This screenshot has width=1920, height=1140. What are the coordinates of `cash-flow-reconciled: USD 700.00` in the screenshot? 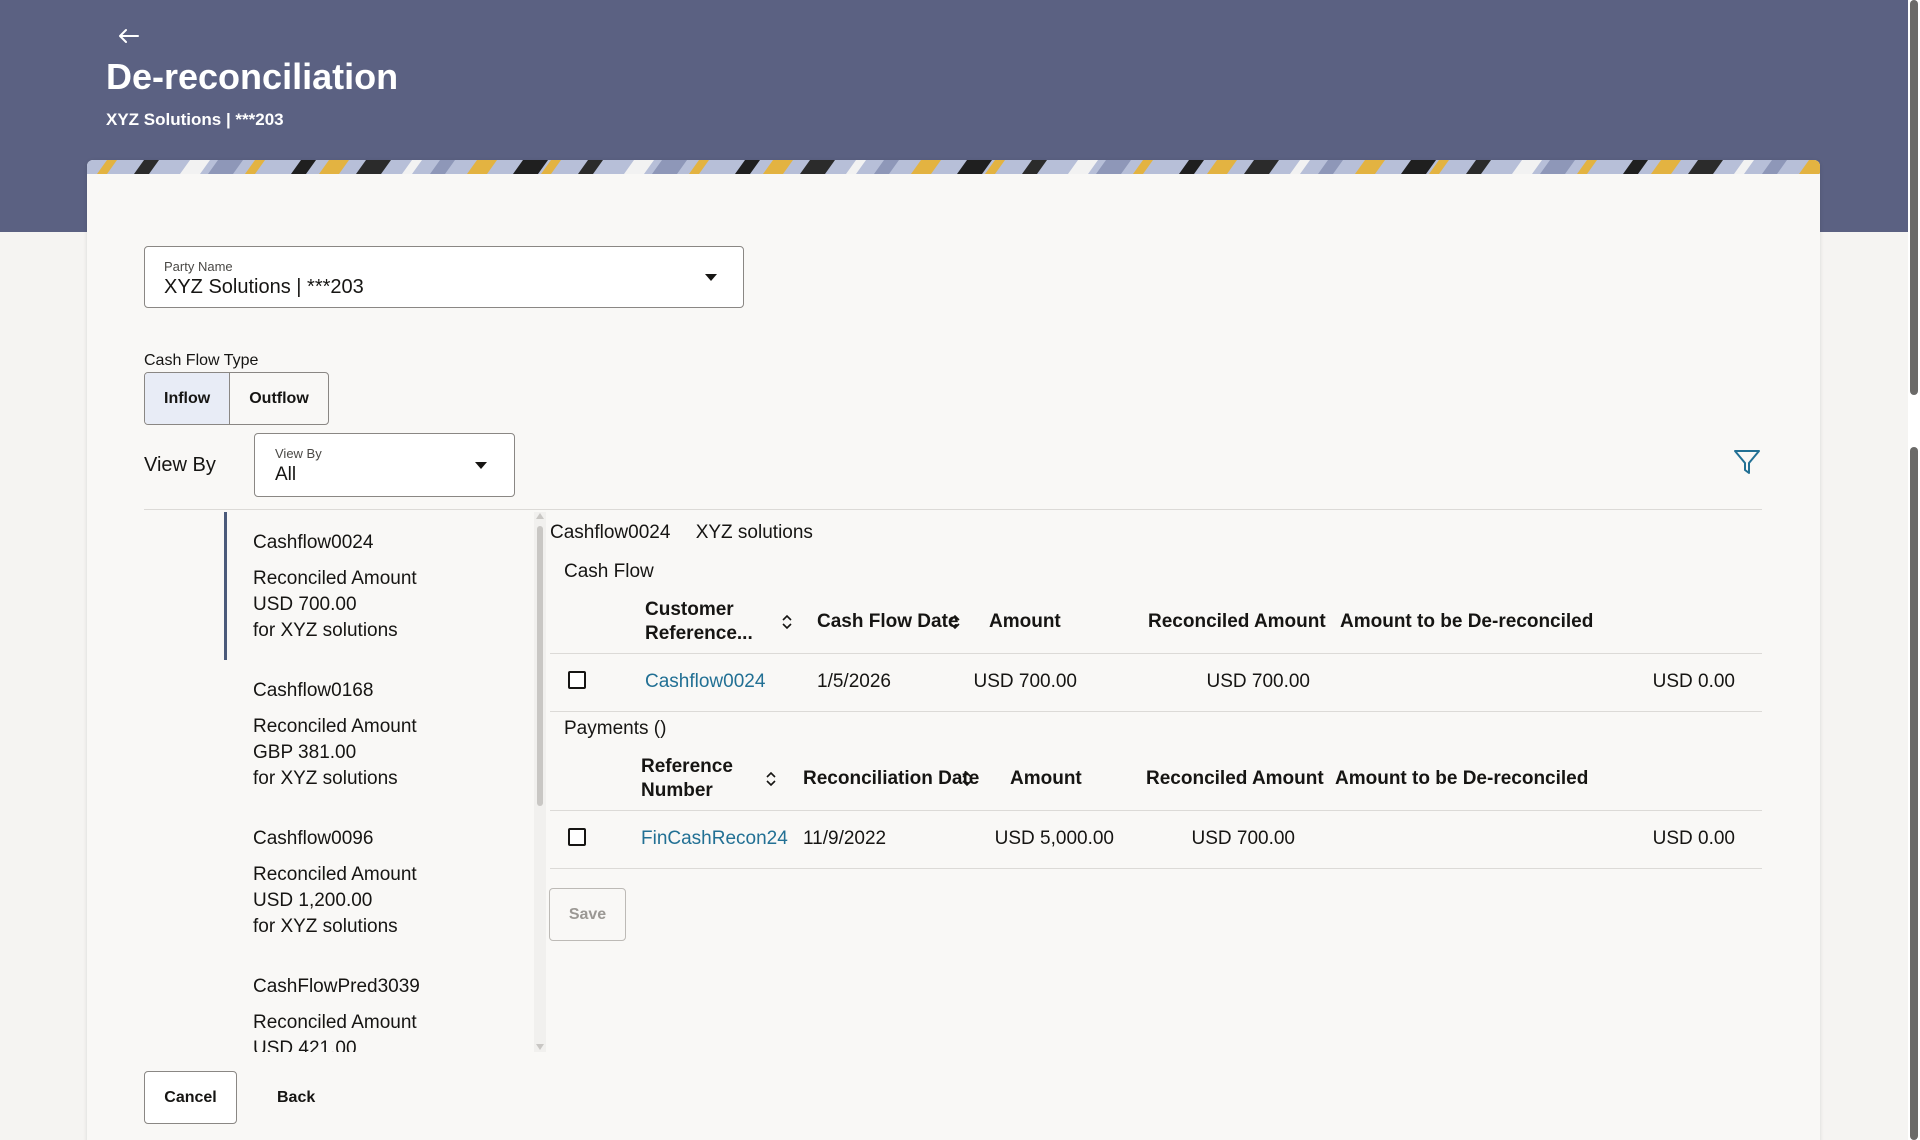 It's located at (1258, 681).